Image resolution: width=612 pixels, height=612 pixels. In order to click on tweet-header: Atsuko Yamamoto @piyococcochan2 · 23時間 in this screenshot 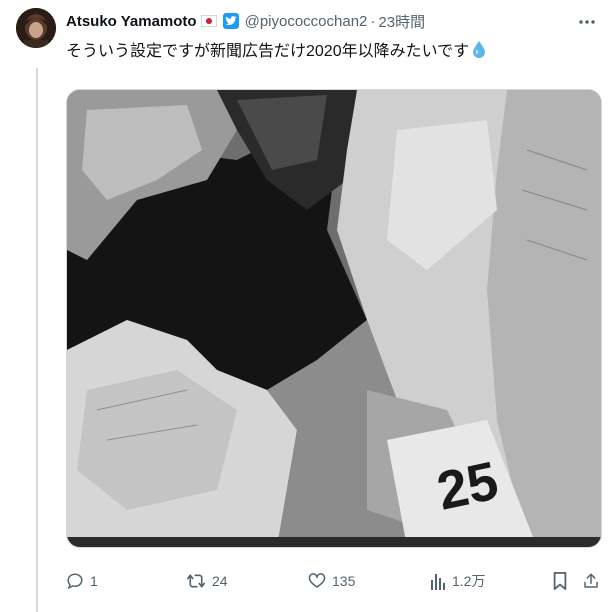, I will do `click(245, 21)`.